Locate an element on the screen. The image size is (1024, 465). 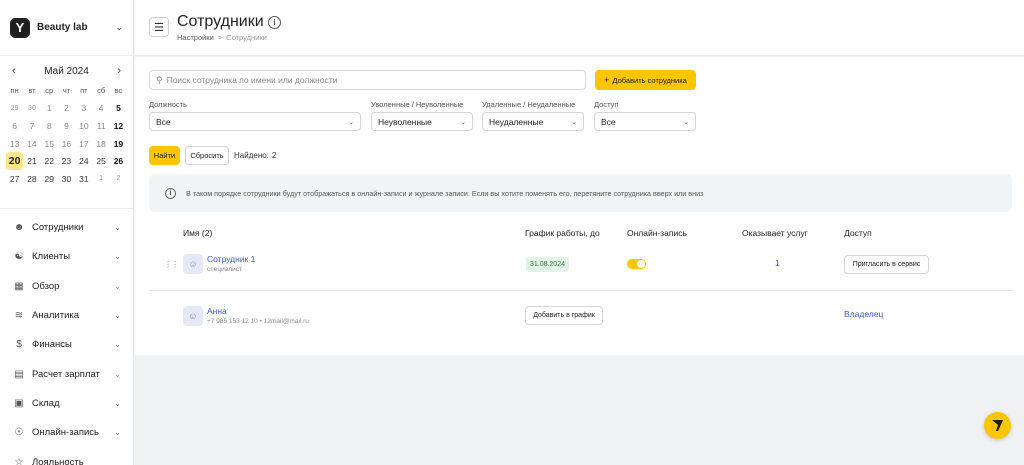
column-header-name: Имя (2) is located at coordinates (198, 233).